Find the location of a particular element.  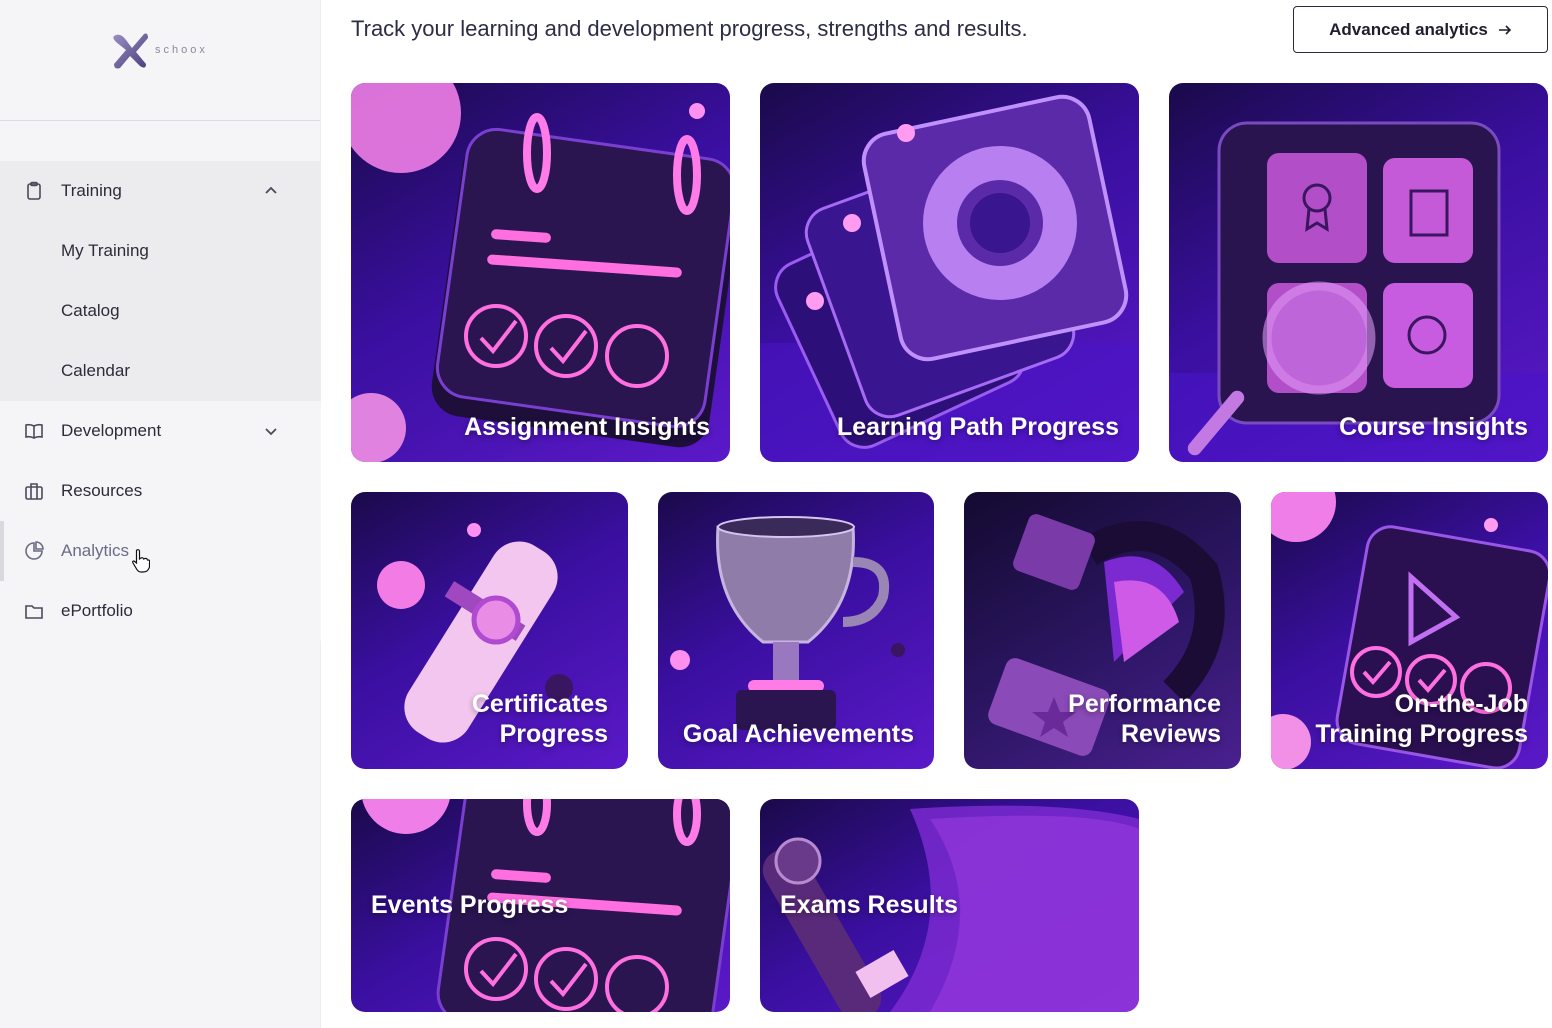

tile-goal-achievements: Goal Achievements is located at coordinates (796, 630).